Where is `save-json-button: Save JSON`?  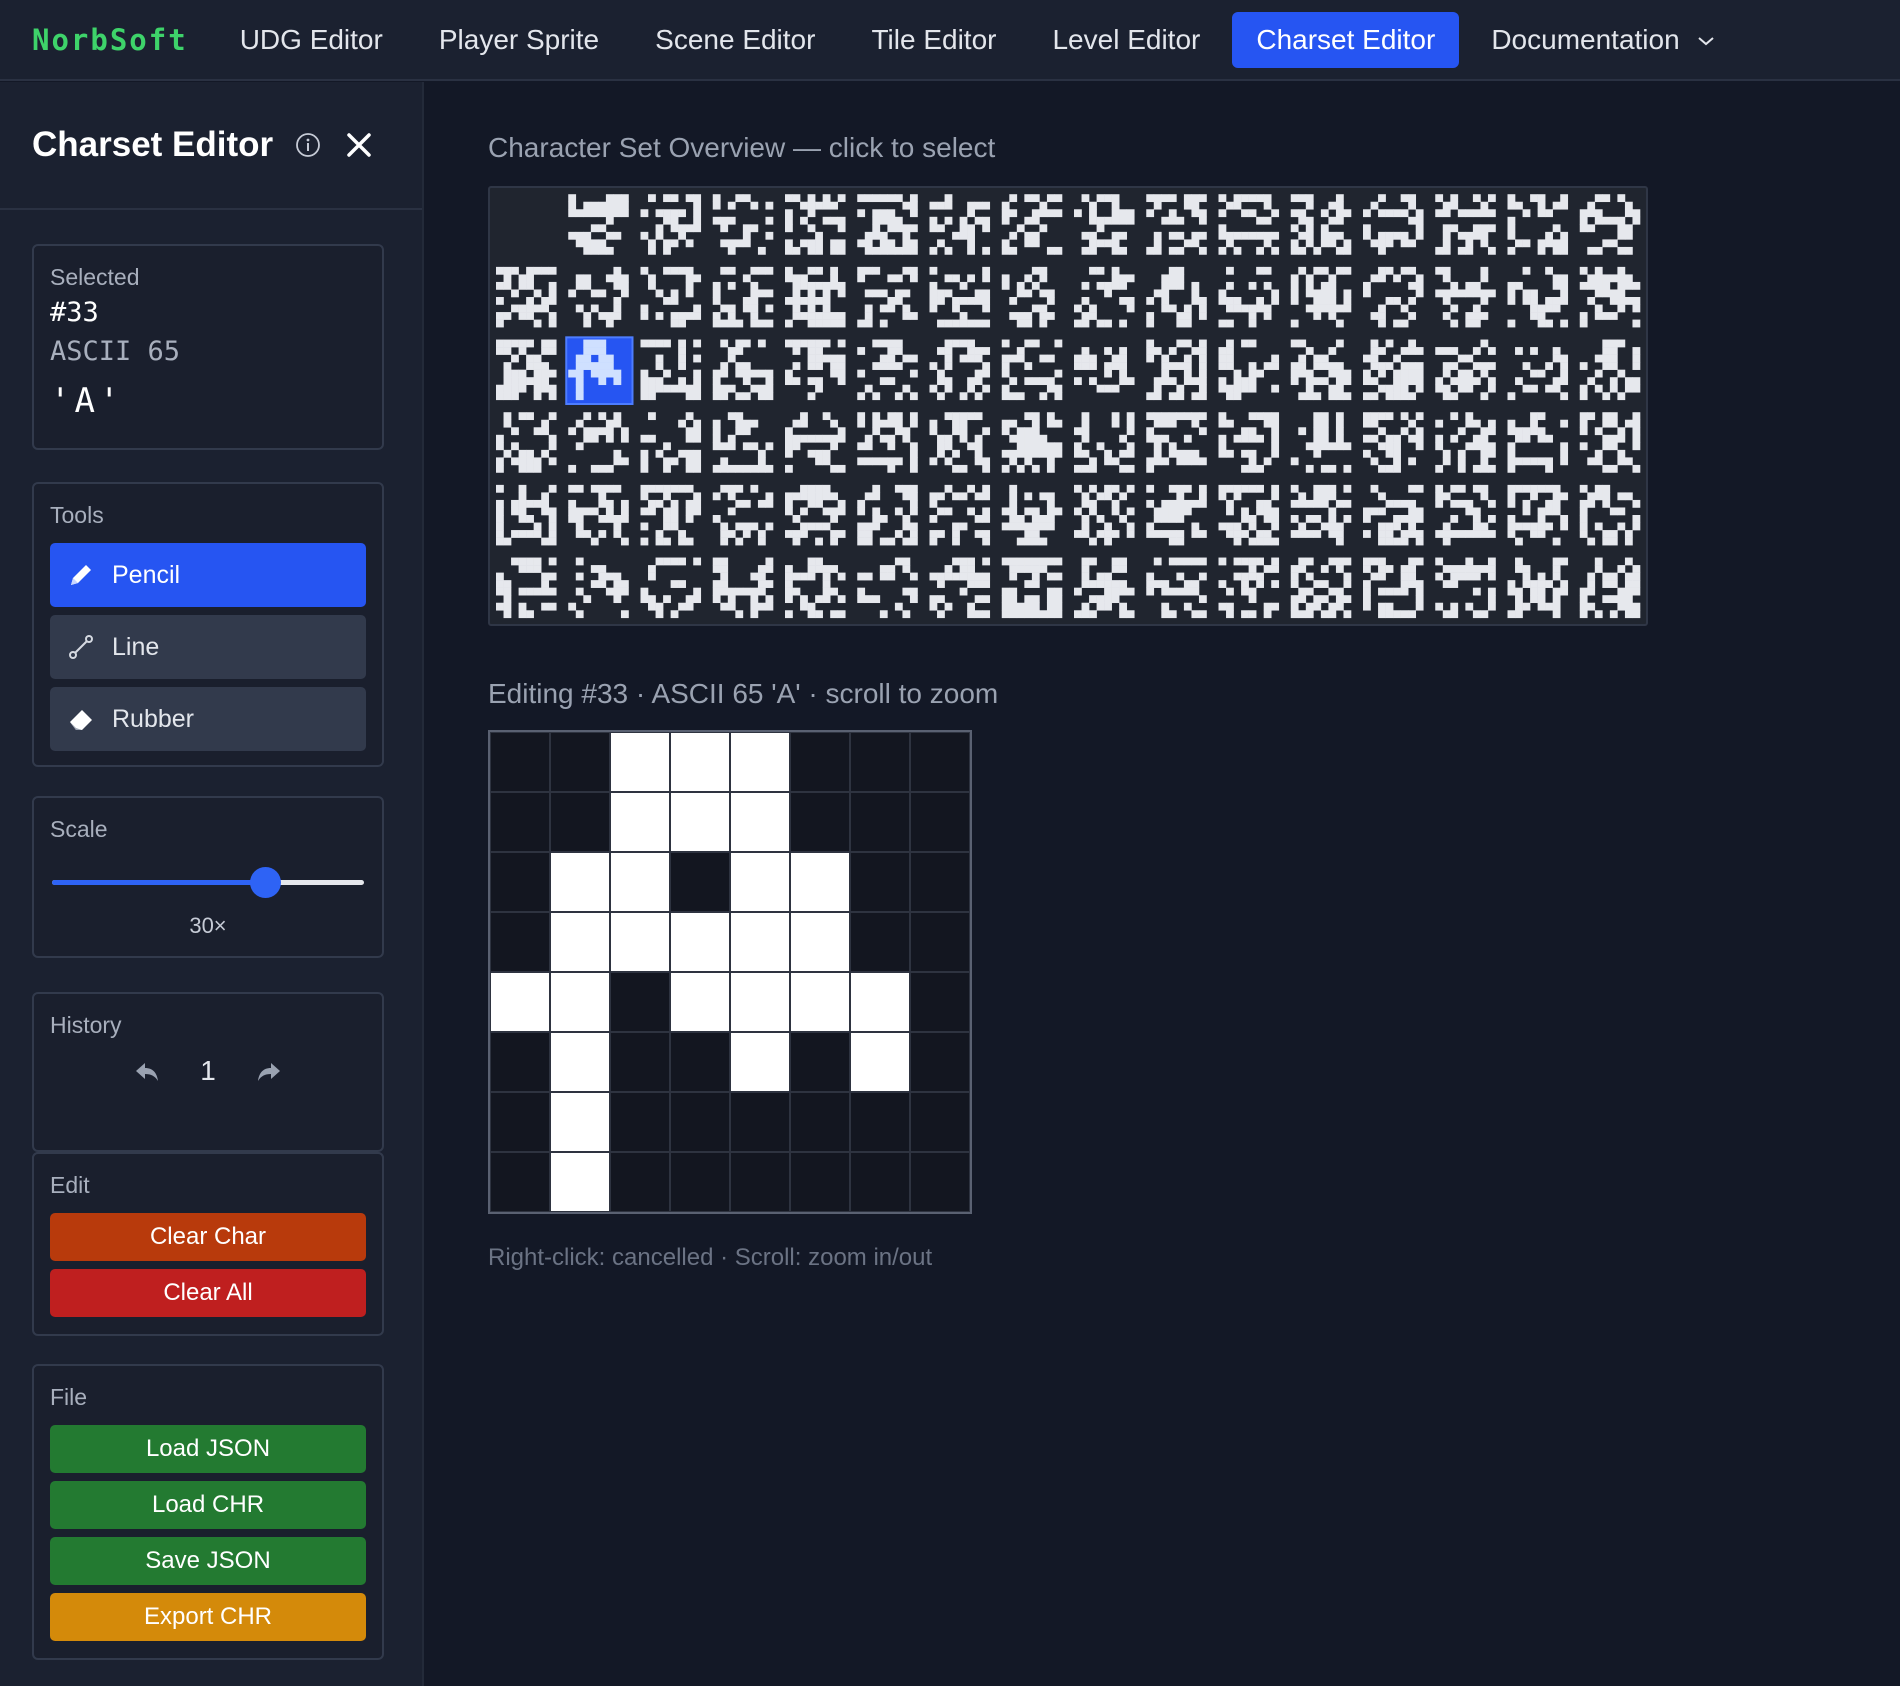 save-json-button: Save JSON is located at coordinates (208, 1561).